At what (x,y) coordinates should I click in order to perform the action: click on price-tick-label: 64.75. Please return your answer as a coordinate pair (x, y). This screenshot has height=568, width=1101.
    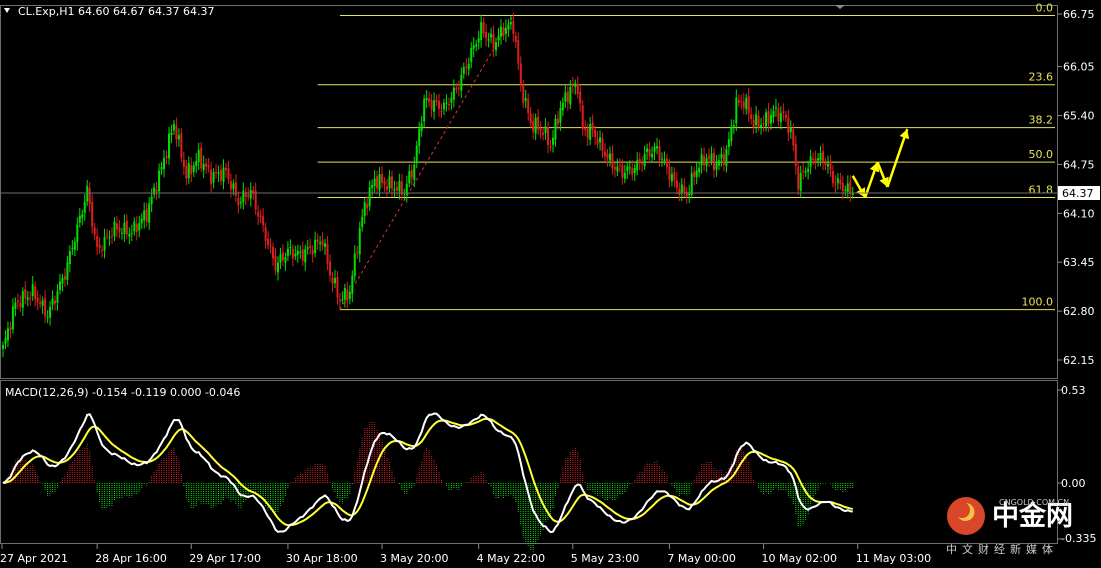
    Looking at the image, I should click on (1079, 164).